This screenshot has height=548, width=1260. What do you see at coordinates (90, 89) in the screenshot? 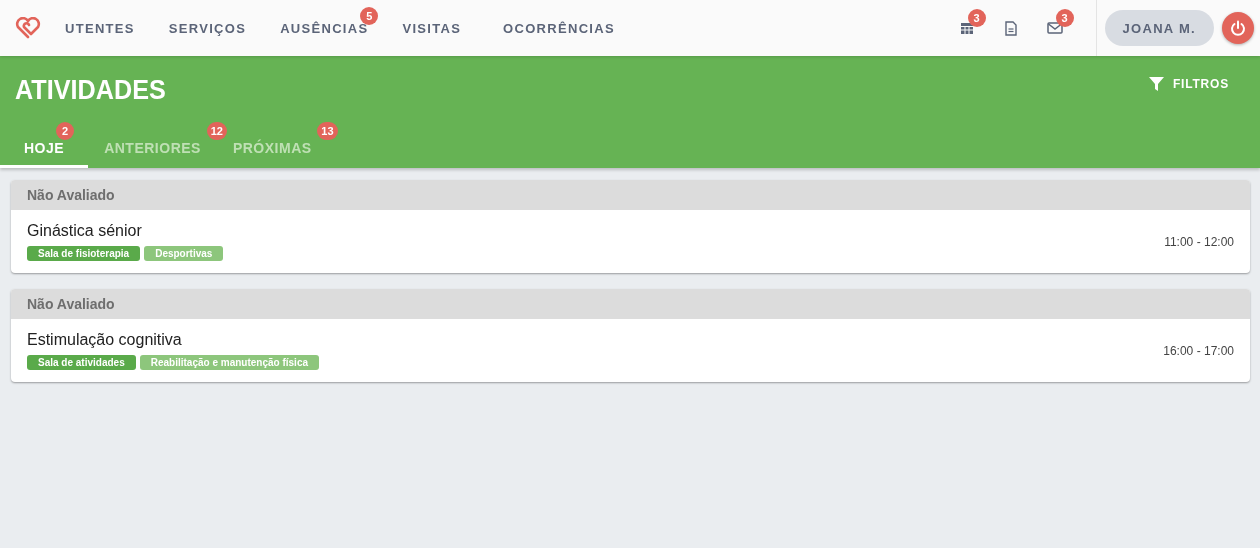
I see `page-title: ATIVIDADES` at bounding box center [90, 89].